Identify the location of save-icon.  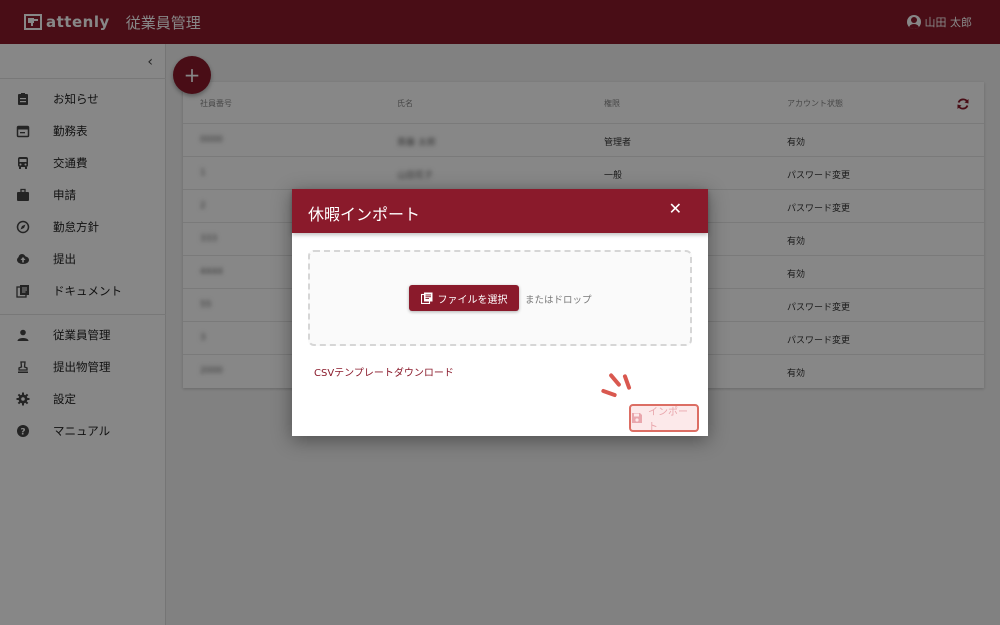
(637, 418).